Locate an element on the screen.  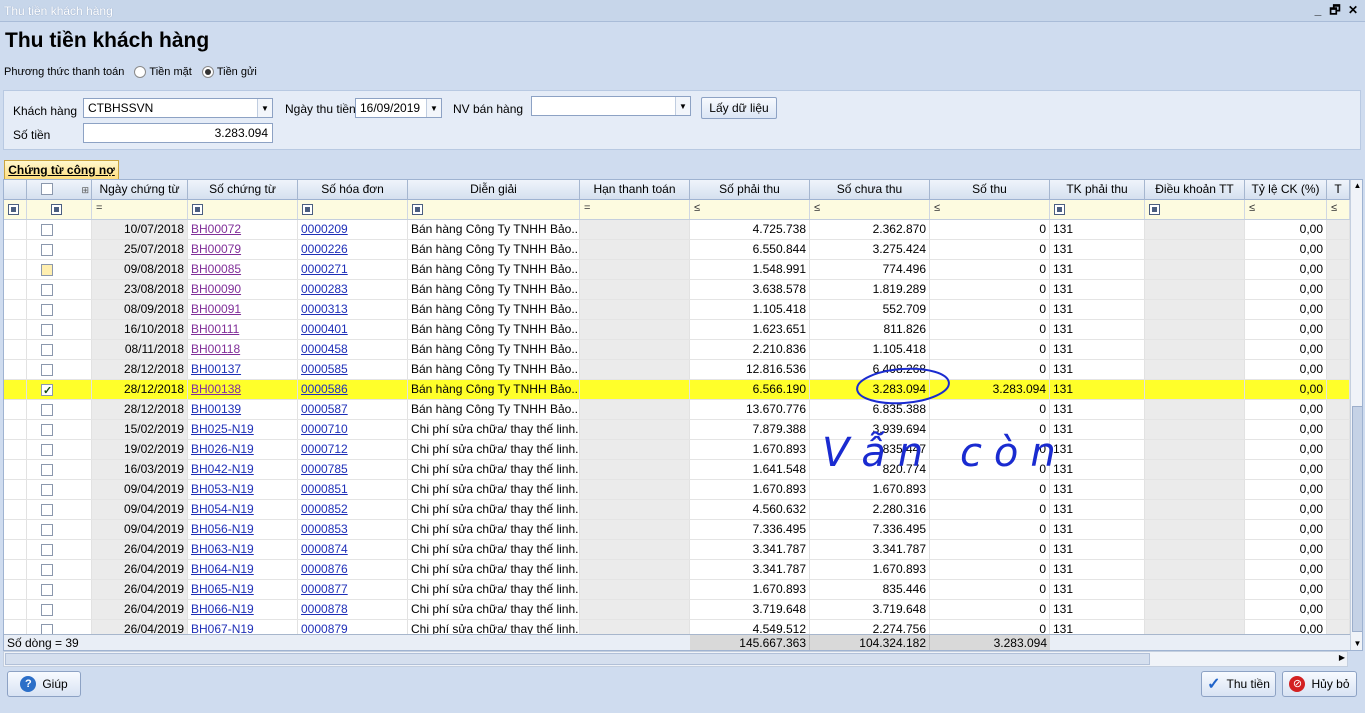
invoice-link: 0000271 is located at coordinates (324, 269).